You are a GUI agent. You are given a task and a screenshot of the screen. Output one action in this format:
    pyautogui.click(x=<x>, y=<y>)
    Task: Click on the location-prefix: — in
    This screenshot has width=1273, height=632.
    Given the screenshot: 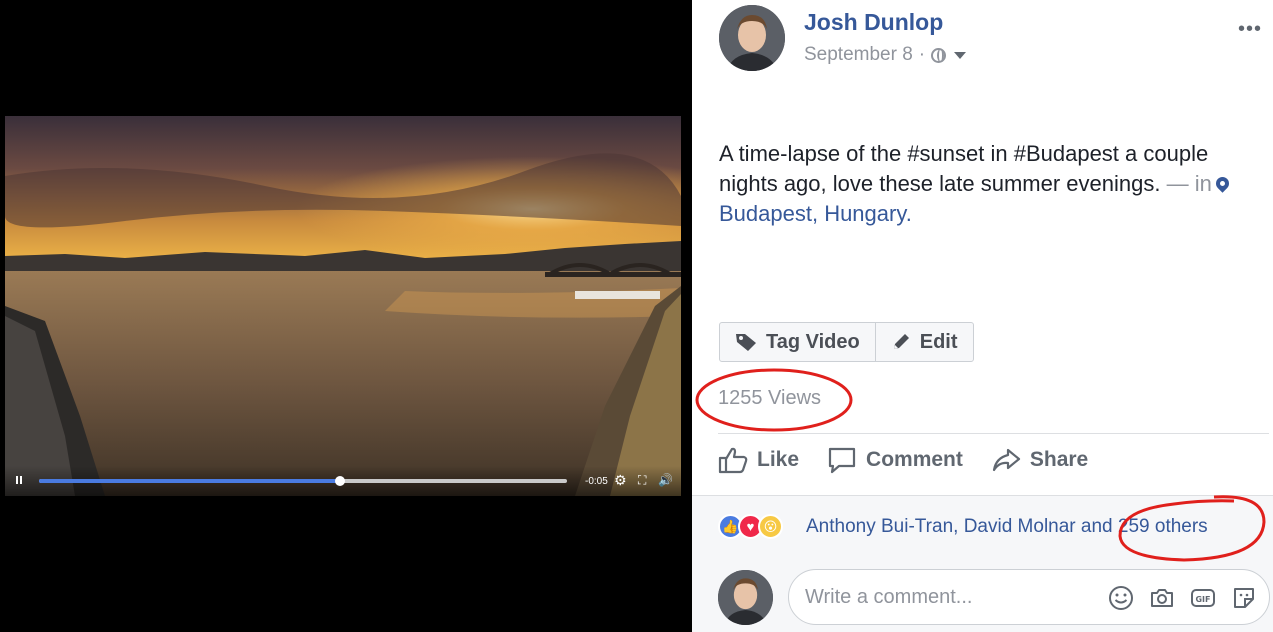 What is the action you would take?
    pyautogui.click(x=1186, y=183)
    